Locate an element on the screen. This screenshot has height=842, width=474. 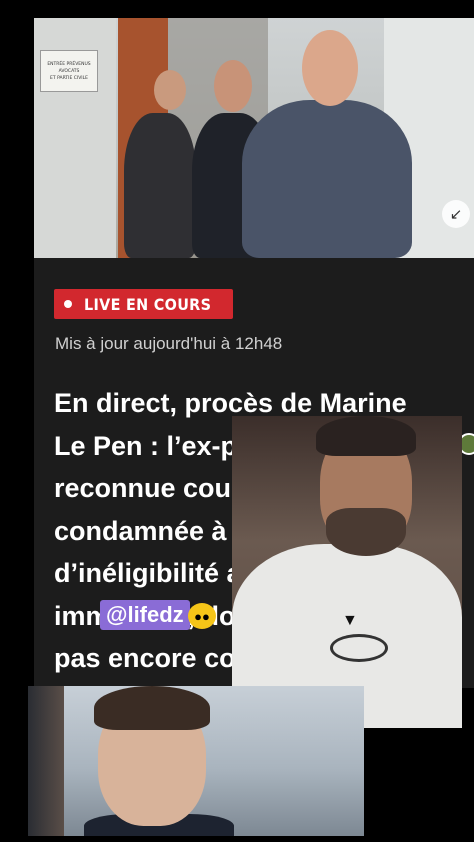
door-sign-line: AVOCATS is located at coordinates (69, 71).